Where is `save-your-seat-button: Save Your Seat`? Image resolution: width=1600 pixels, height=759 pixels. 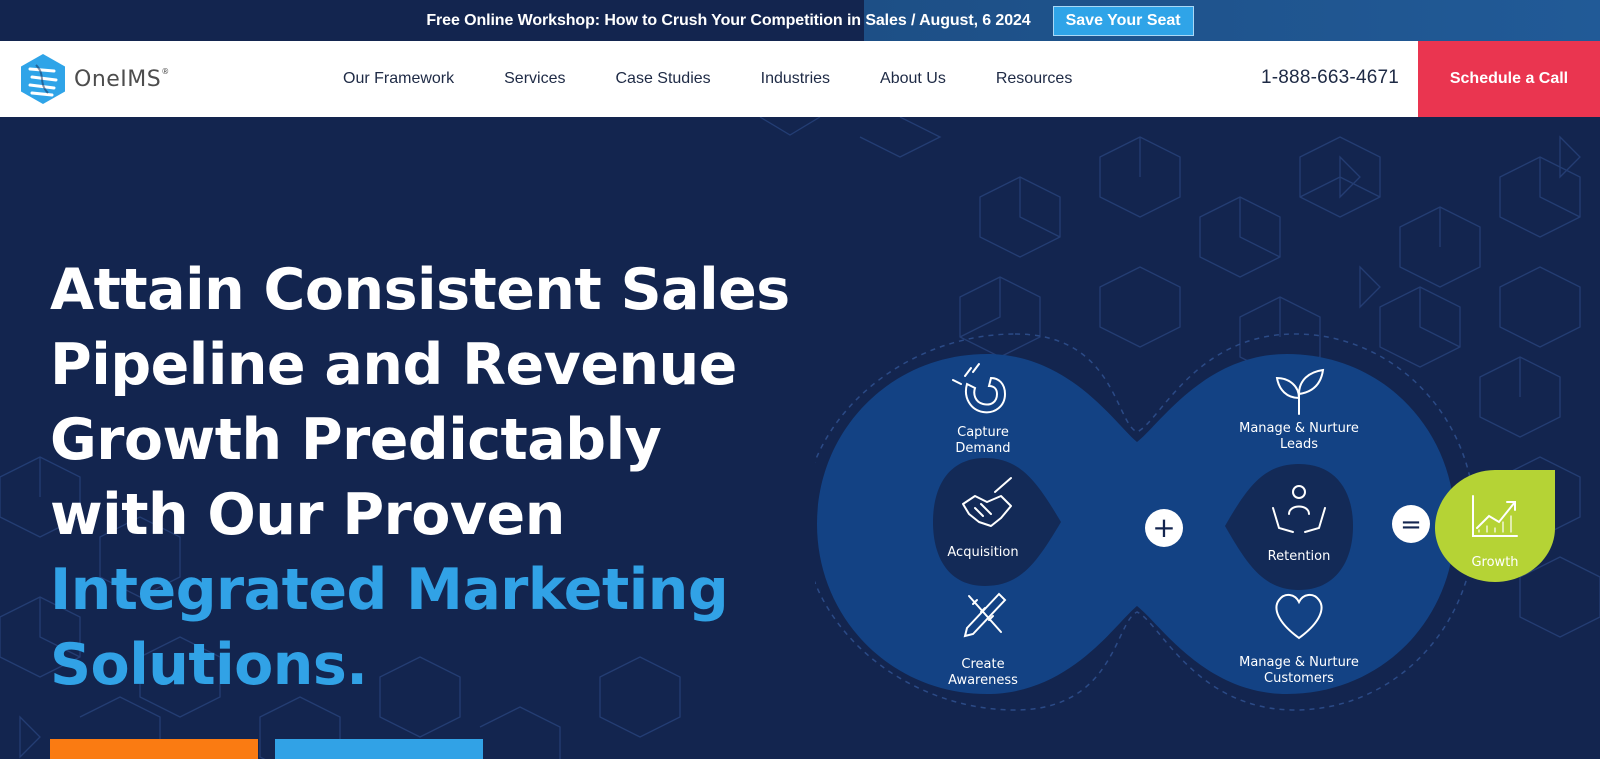
save-your-seat-button: Save Your Seat is located at coordinates (1123, 20).